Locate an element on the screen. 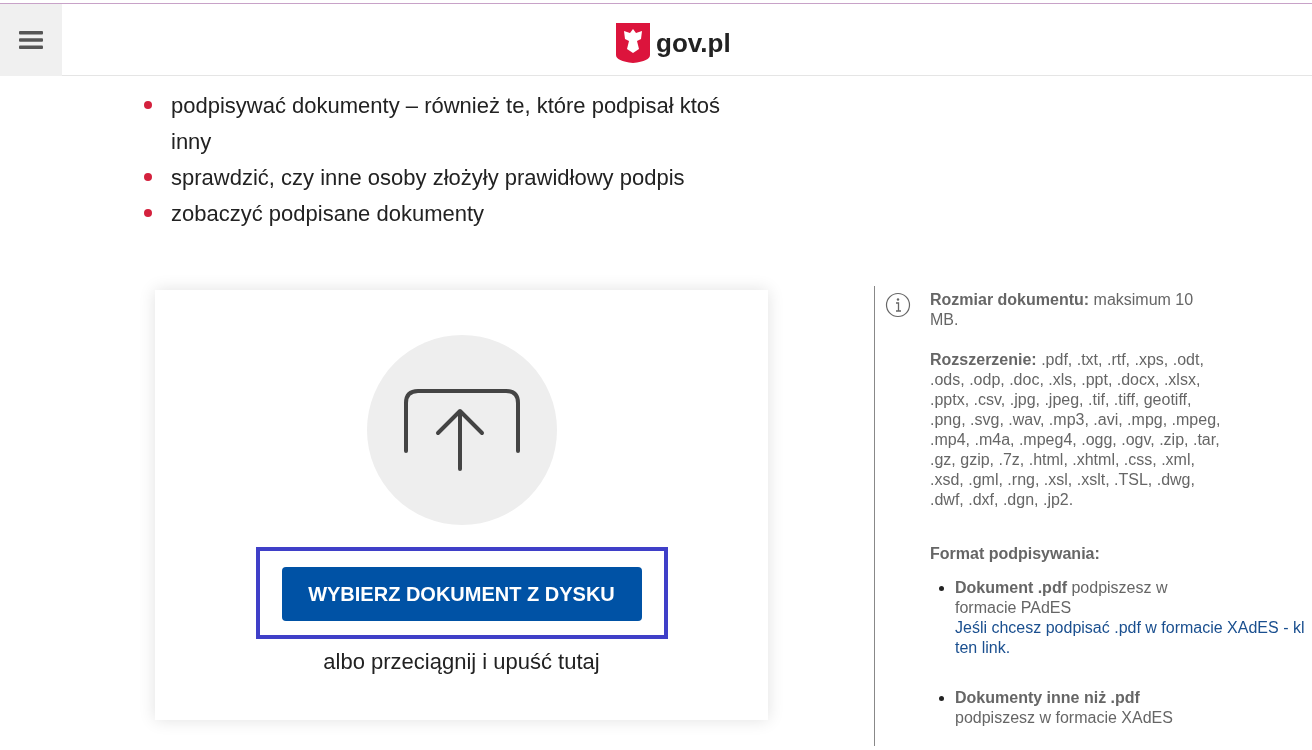 The width and height of the screenshot is (1312, 750). extensions-info: Rozszerzenie: .pdf, .txt, .rtf, .xps, .odt, .ods, .odp, .doc, .xls, .ppt, .docx, .xlsx, .pptx, .csv, .jpg, .jpeg, .tif, .tiff, geotiff, .png, .svg, .wav, .mp3, .avi, .mpg, .mpeg, .mp4, .m4a, .mpeg4, .ogg, .ogv, .zip, .tar, .gz, gzip, .7z, .html, .xhtml, .css, .xml, .xsd, .gml, .rng, .xsl, .xslt, .TSL, .dwg, .dwf, .dxf, .dgn, .jp2. is located at coordinates (1076, 430).